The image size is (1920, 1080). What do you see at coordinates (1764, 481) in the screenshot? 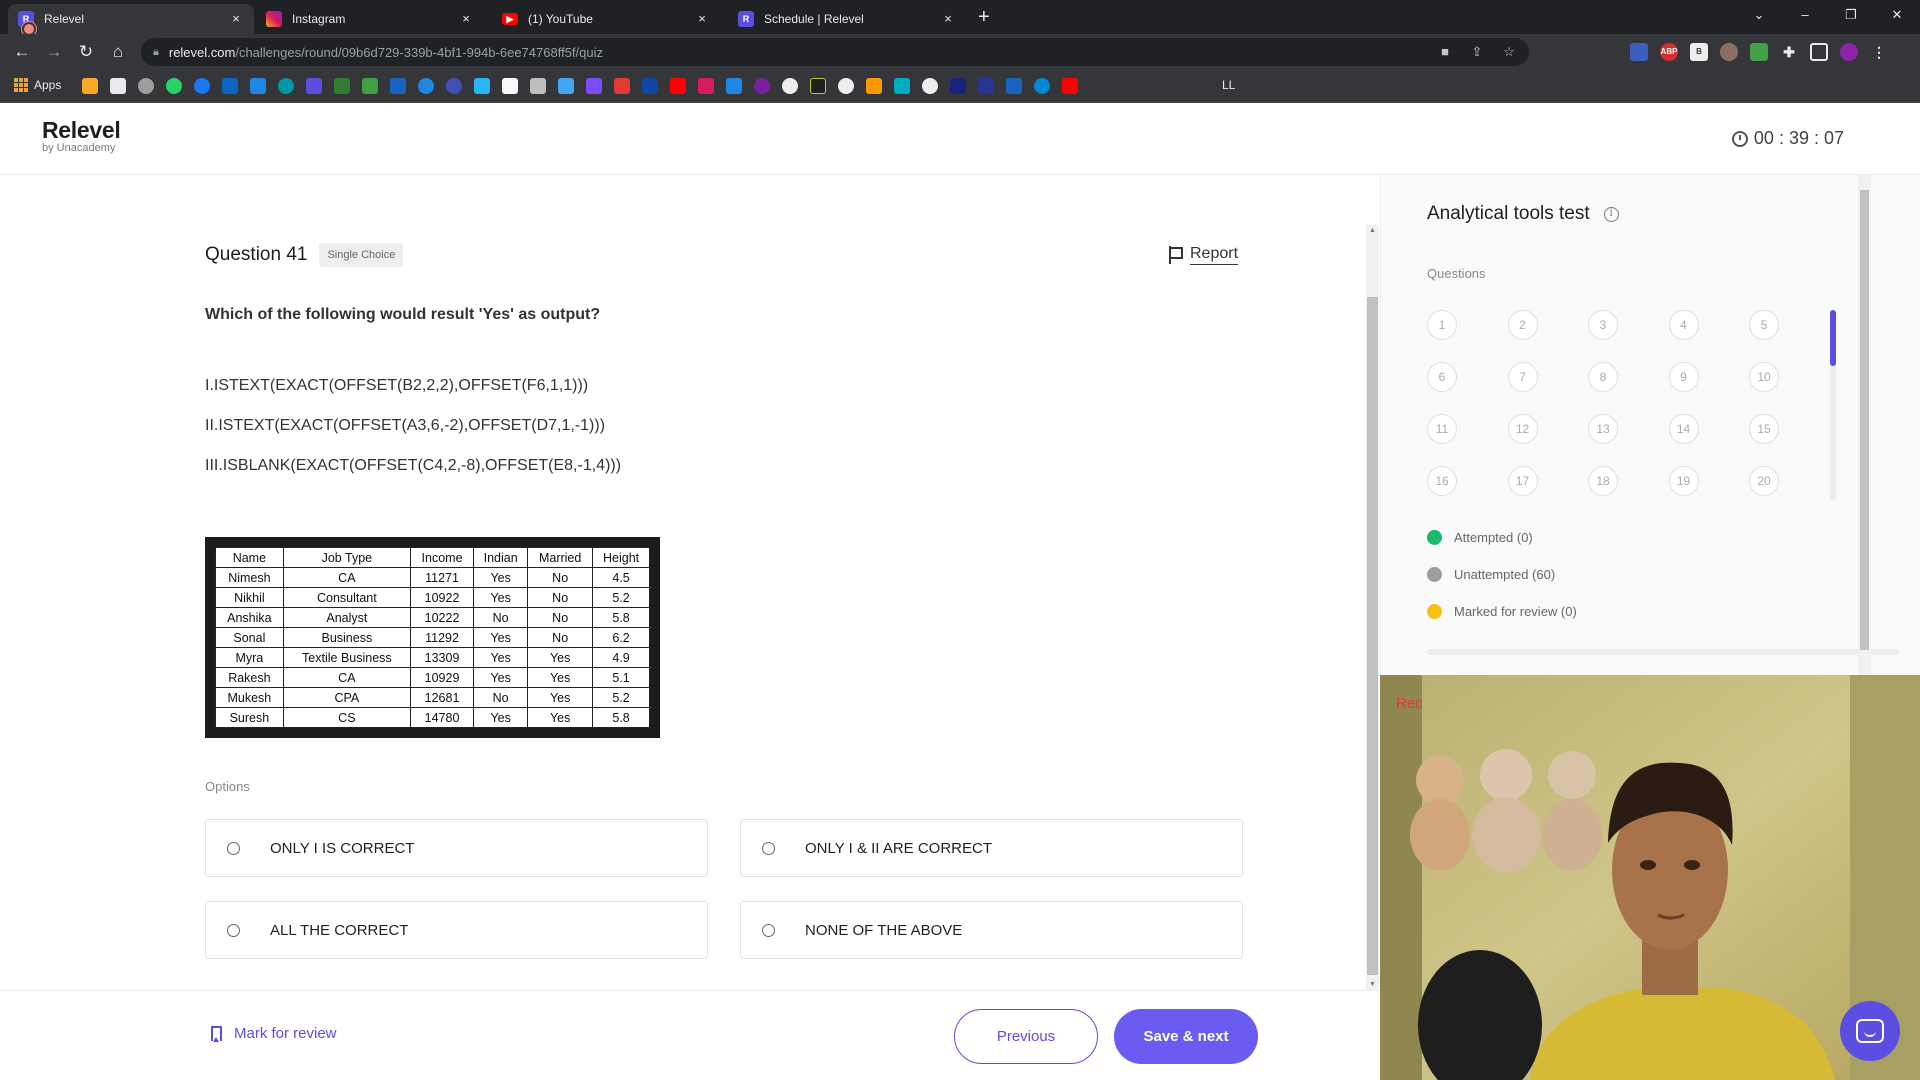
I see `question-nav-button: 20` at bounding box center [1764, 481].